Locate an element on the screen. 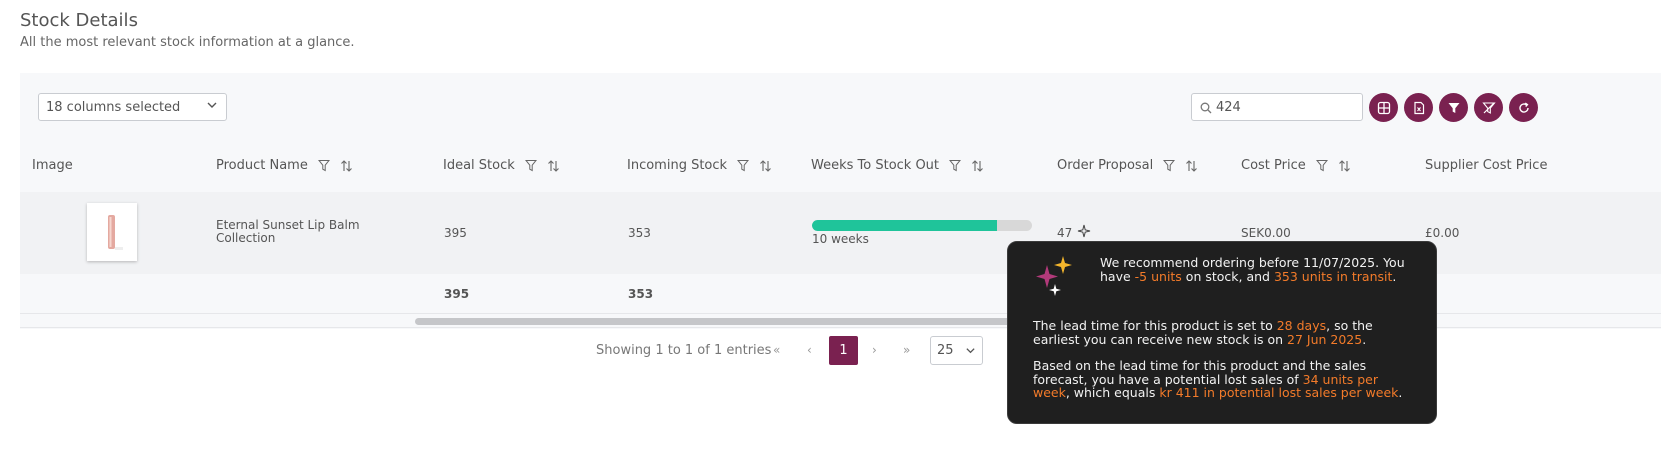  cell-supplier-cost-price: £0.00 is located at coordinates (1442, 233).